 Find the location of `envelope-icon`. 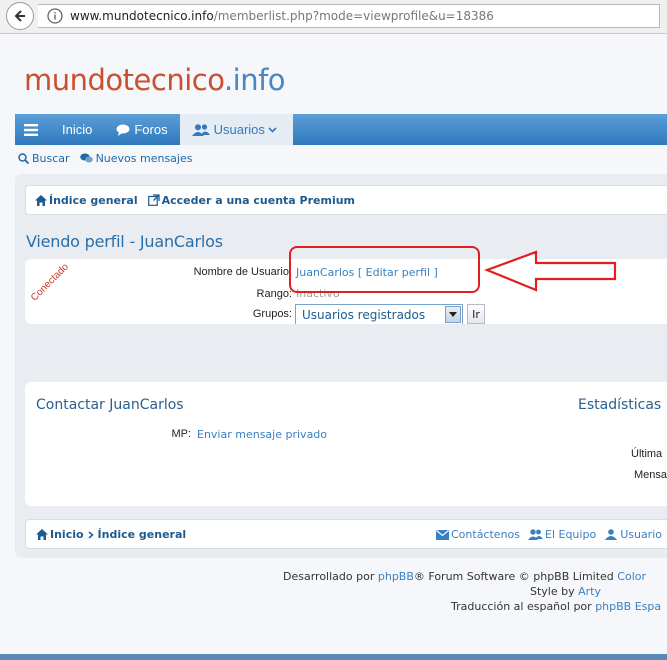

envelope-icon is located at coordinates (442, 534).